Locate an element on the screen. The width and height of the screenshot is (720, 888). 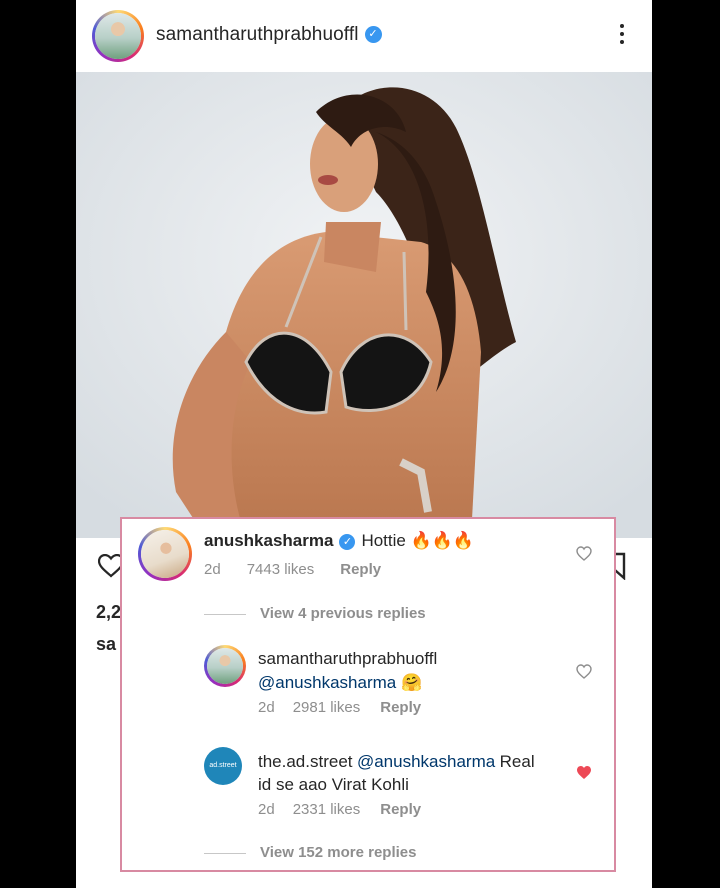
reply-avatar: ad.street is located at coordinates (223, 766).